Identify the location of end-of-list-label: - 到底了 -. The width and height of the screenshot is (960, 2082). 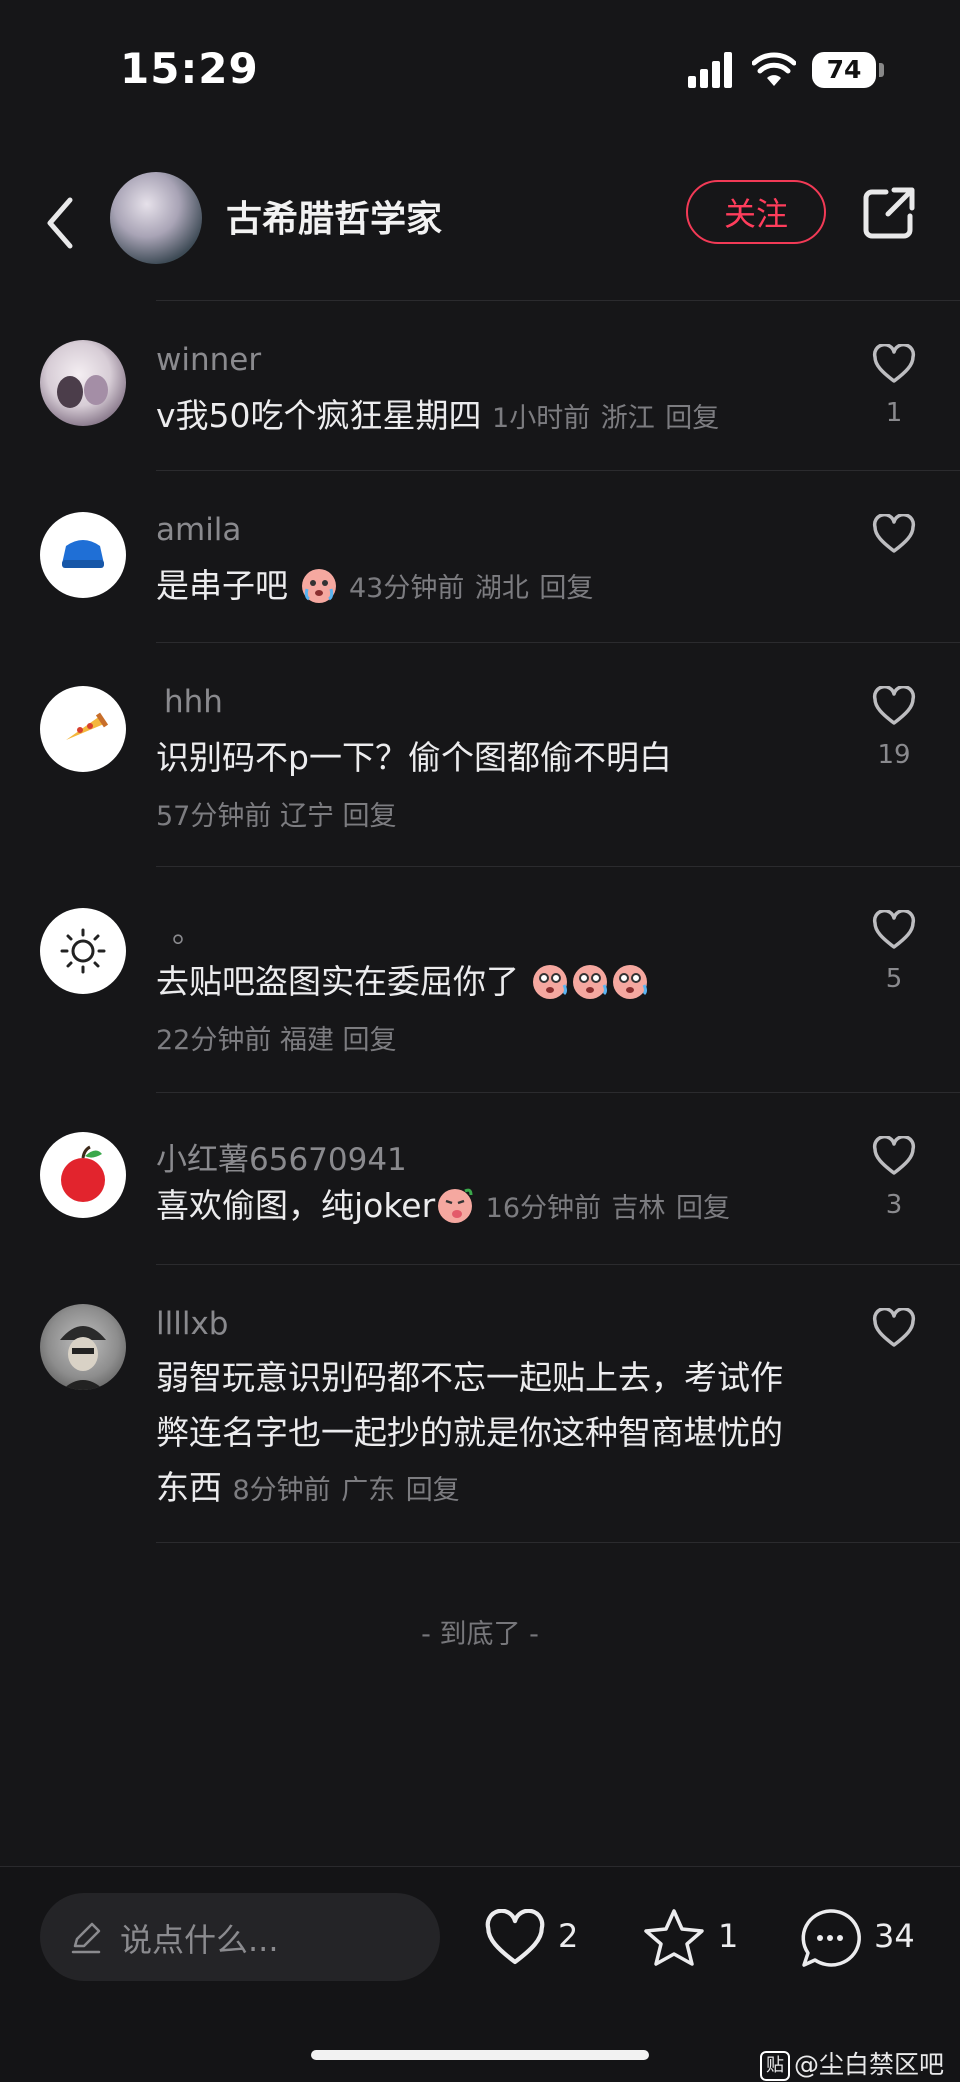
(480, 1634).